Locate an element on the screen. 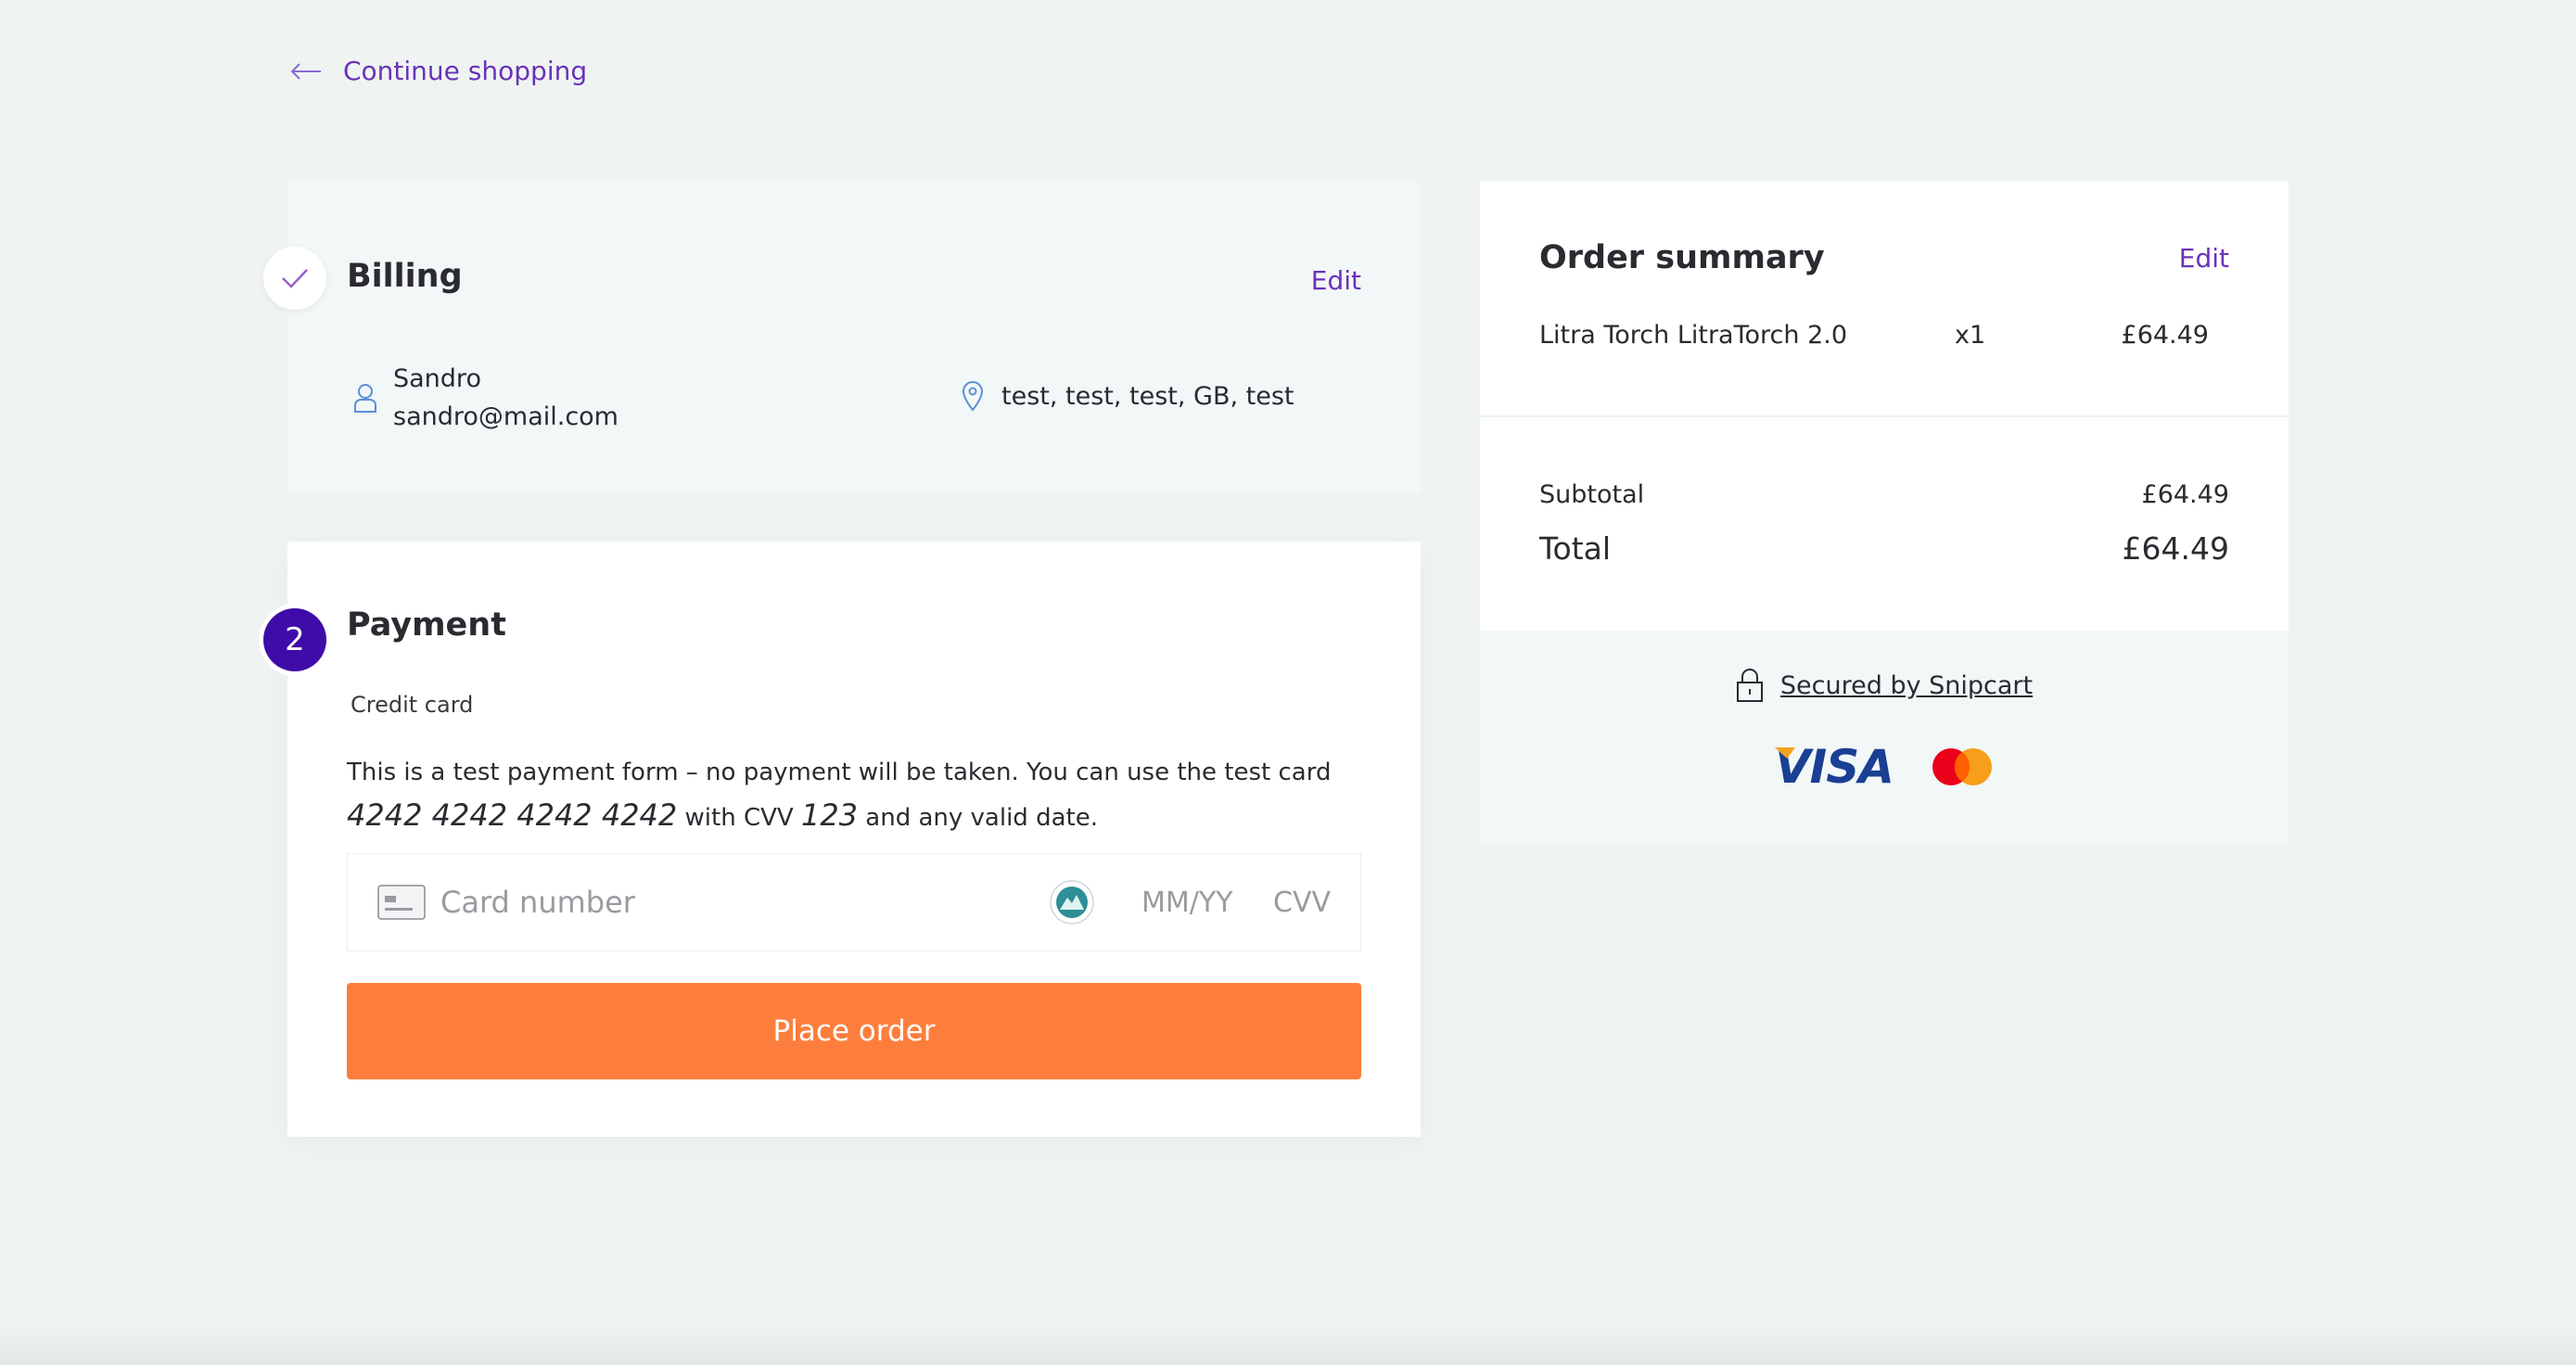 Image resolution: width=2576 pixels, height=1365 pixels. expiry-input is located at coordinates (1193, 902).